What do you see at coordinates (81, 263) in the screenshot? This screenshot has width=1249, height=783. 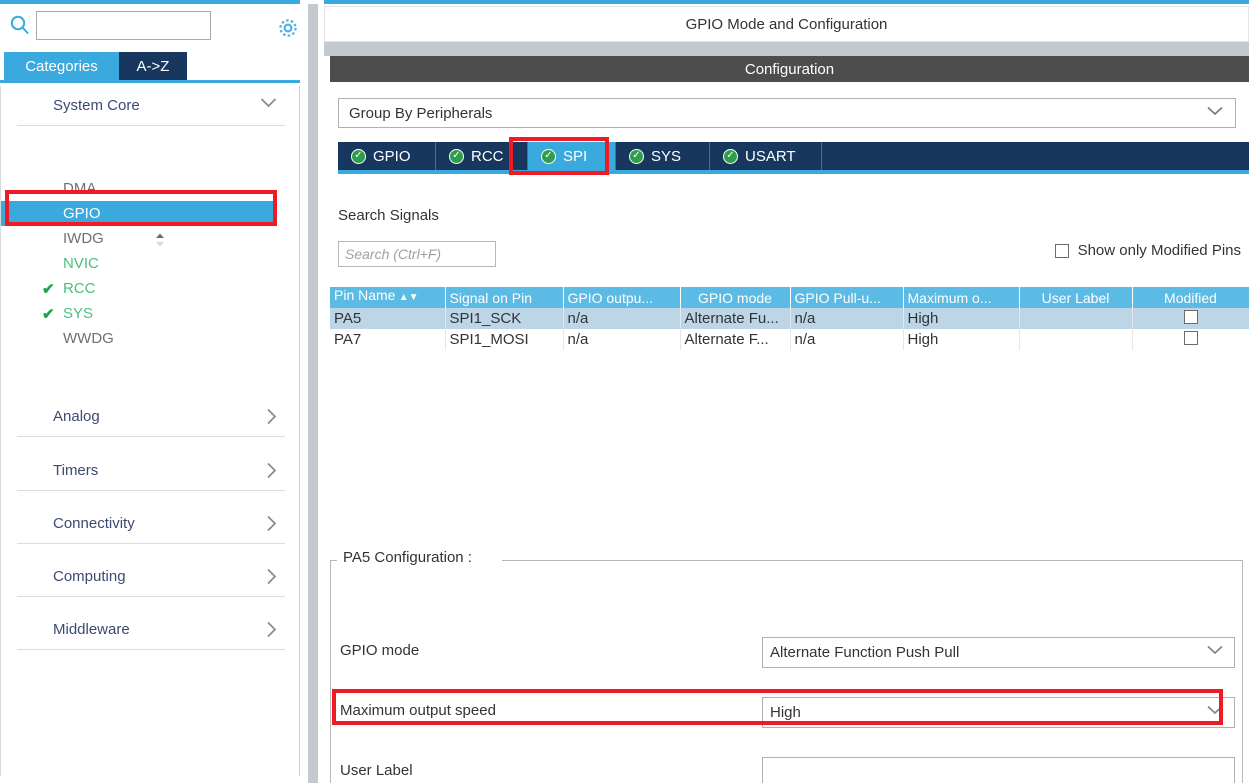 I see `sidebar-item-label: NVIC` at bounding box center [81, 263].